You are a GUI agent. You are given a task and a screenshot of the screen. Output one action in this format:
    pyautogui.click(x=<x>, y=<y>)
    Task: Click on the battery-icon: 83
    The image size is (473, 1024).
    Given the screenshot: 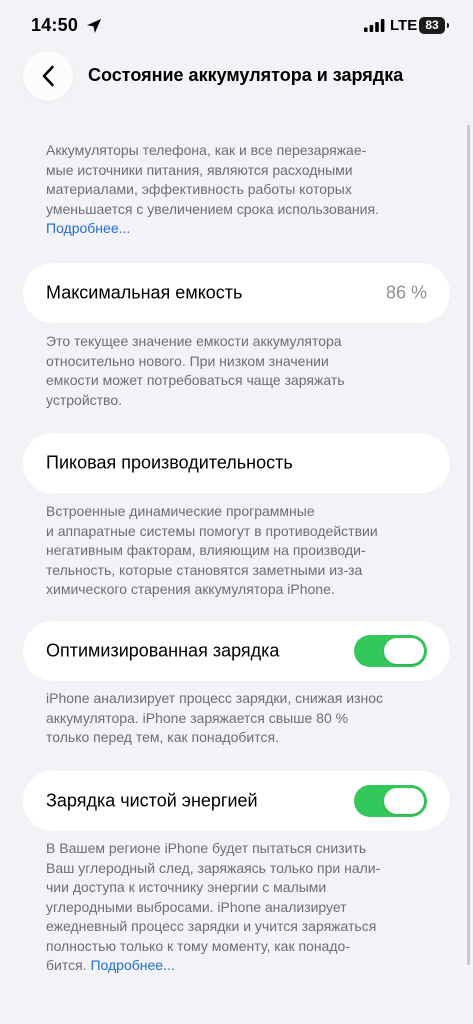 What is the action you would take?
    pyautogui.click(x=434, y=25)
    